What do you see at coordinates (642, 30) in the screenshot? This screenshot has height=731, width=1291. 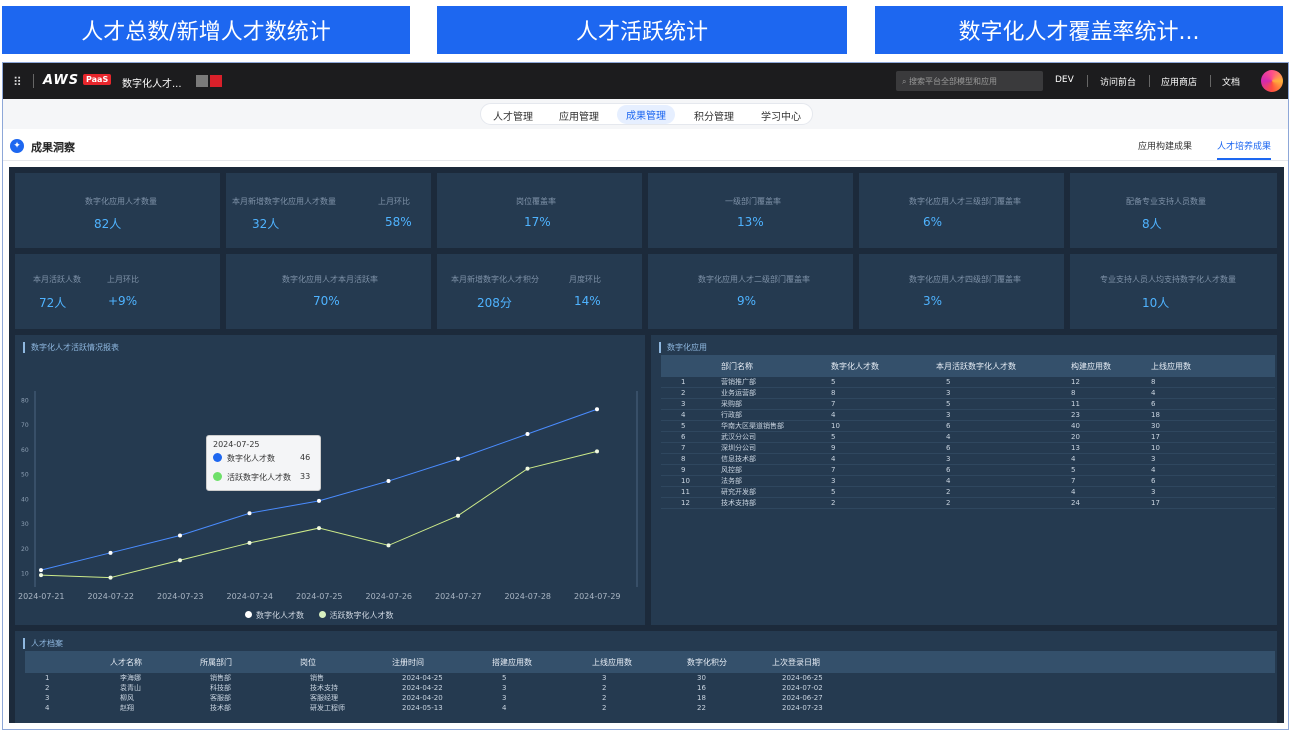 I see `top-tab-talent-active: 人才活跃统计` at bounding box center [642, 30].